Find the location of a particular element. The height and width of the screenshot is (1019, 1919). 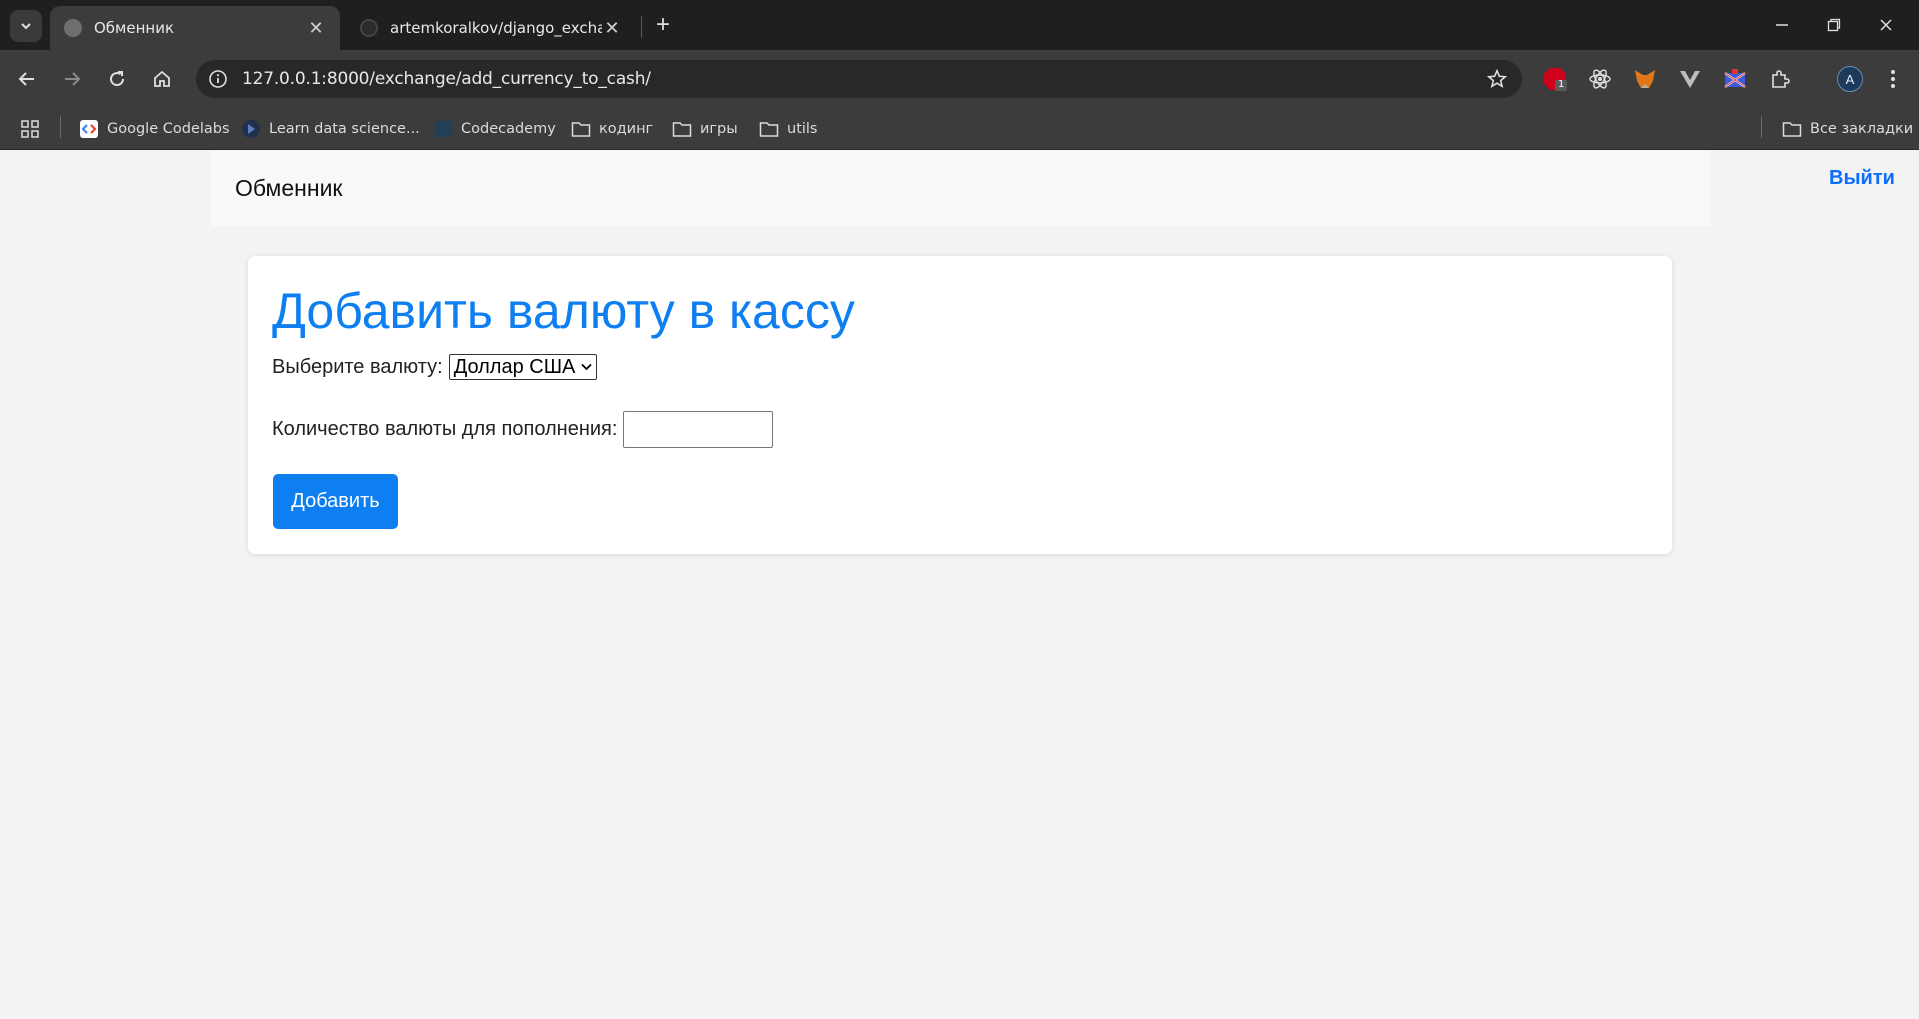

datacamp-icon is located at coordinates (251, 129).